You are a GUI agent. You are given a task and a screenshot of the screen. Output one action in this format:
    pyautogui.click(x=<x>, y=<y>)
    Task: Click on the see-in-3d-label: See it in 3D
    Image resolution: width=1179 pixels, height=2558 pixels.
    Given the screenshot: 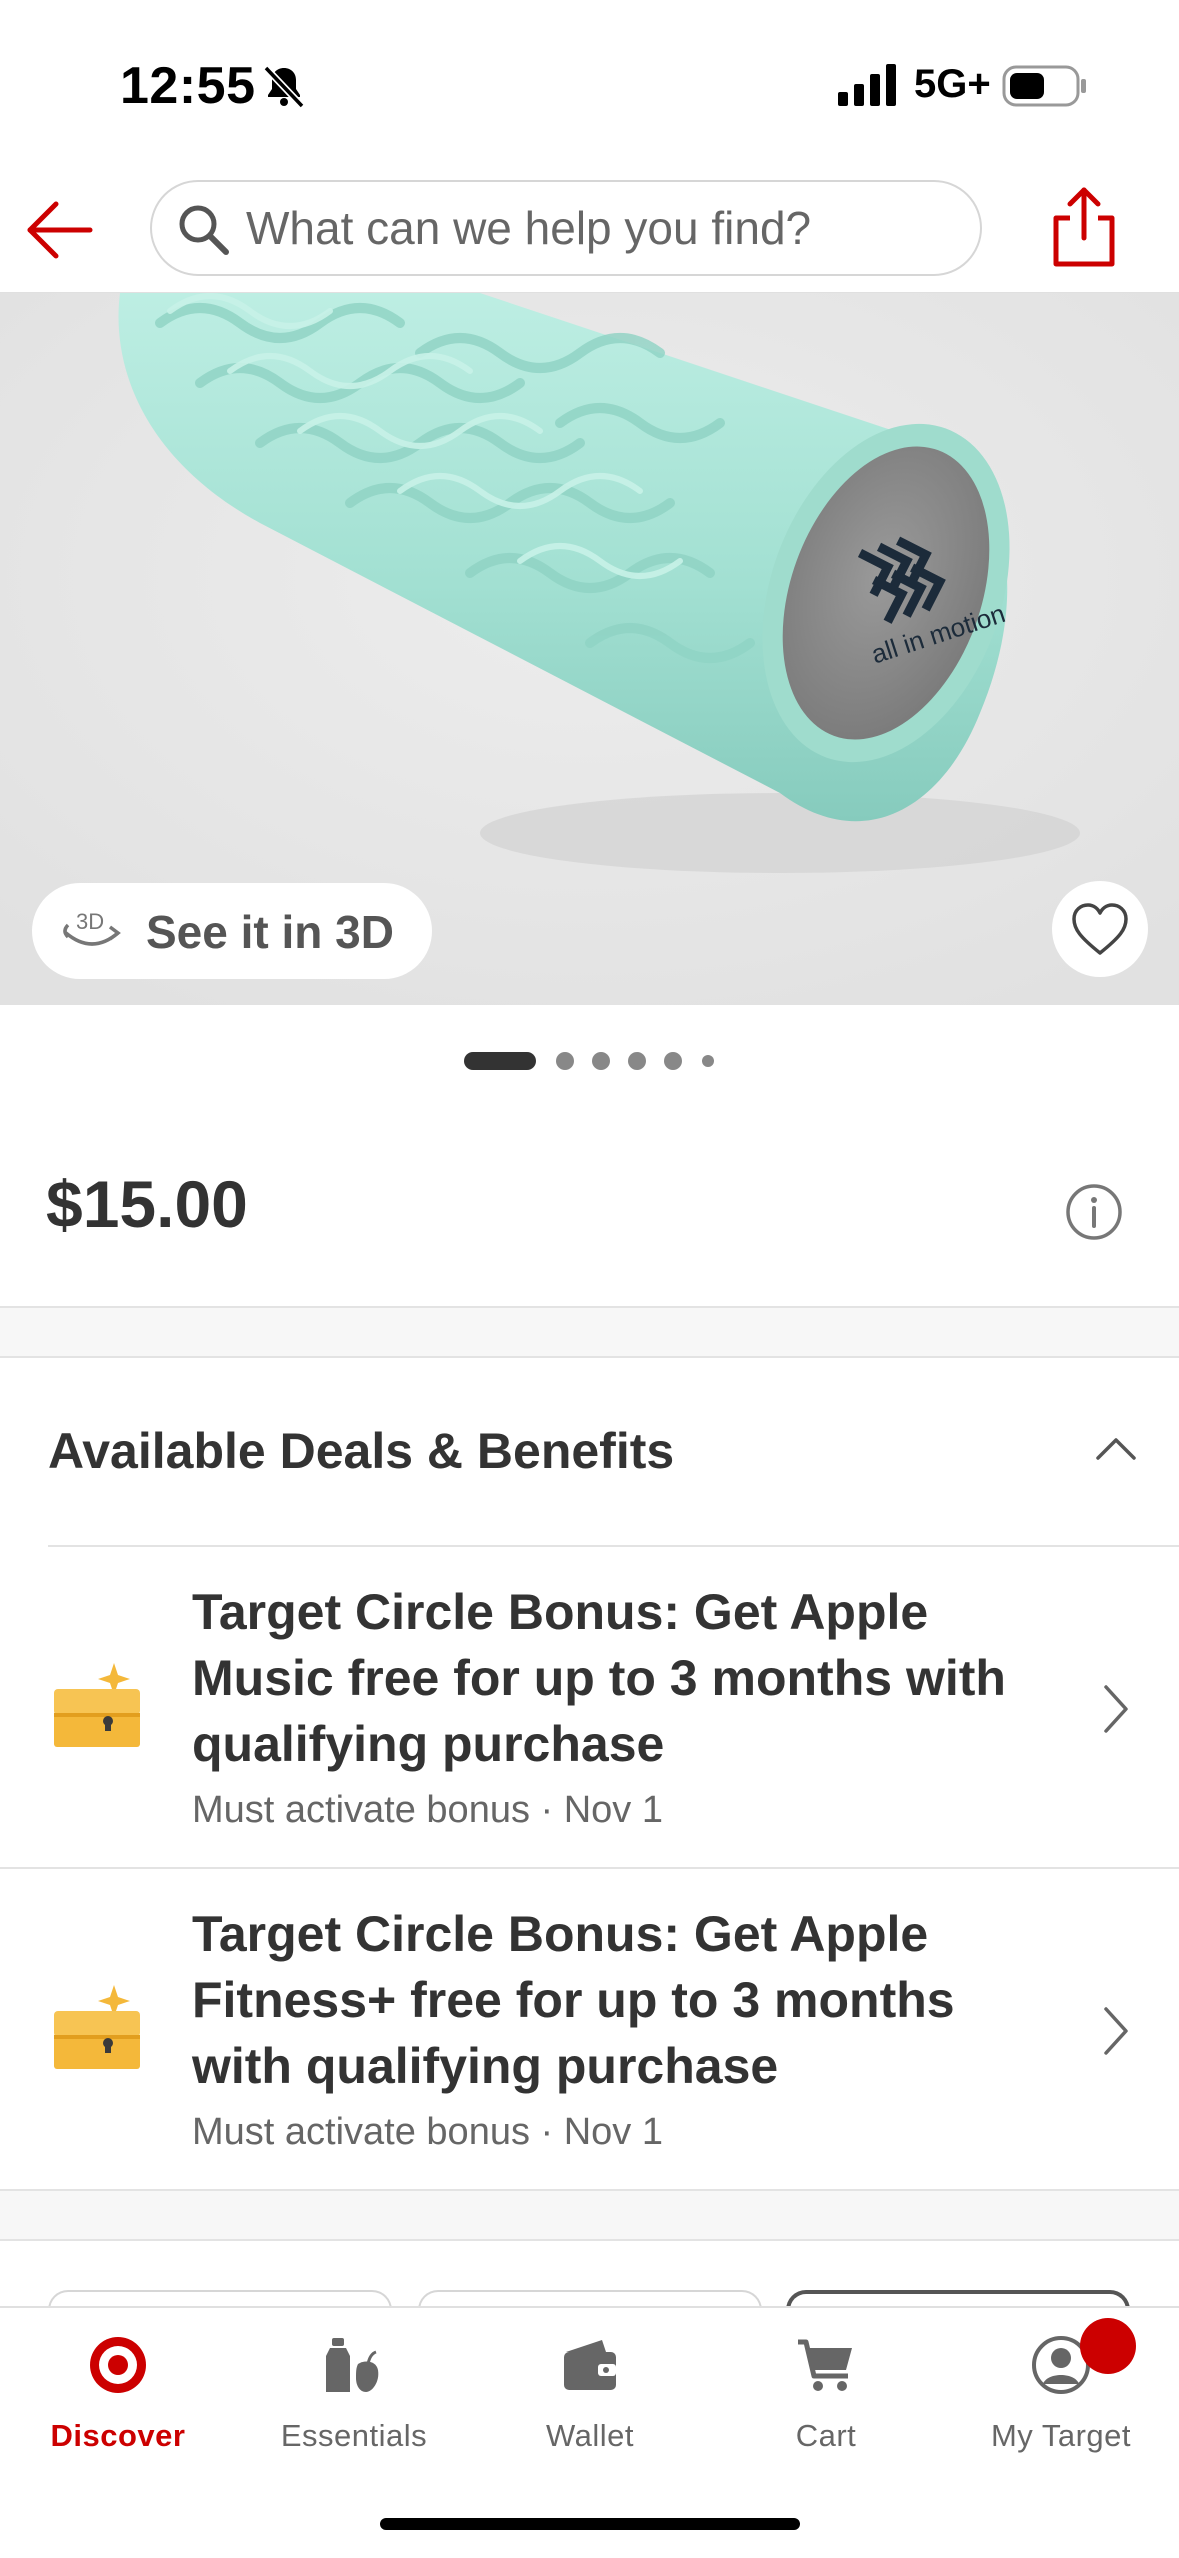 What is the action you would take?
    pyautogui.click(x=270, y=932)
    